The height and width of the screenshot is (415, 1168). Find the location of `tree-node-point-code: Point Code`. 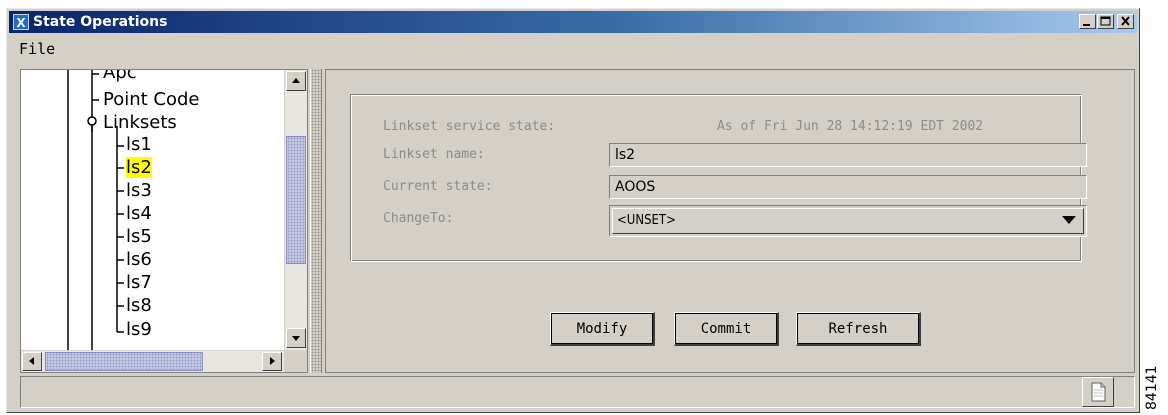

tree-node-point-code: Point Code is located at coordinates (151, 100).